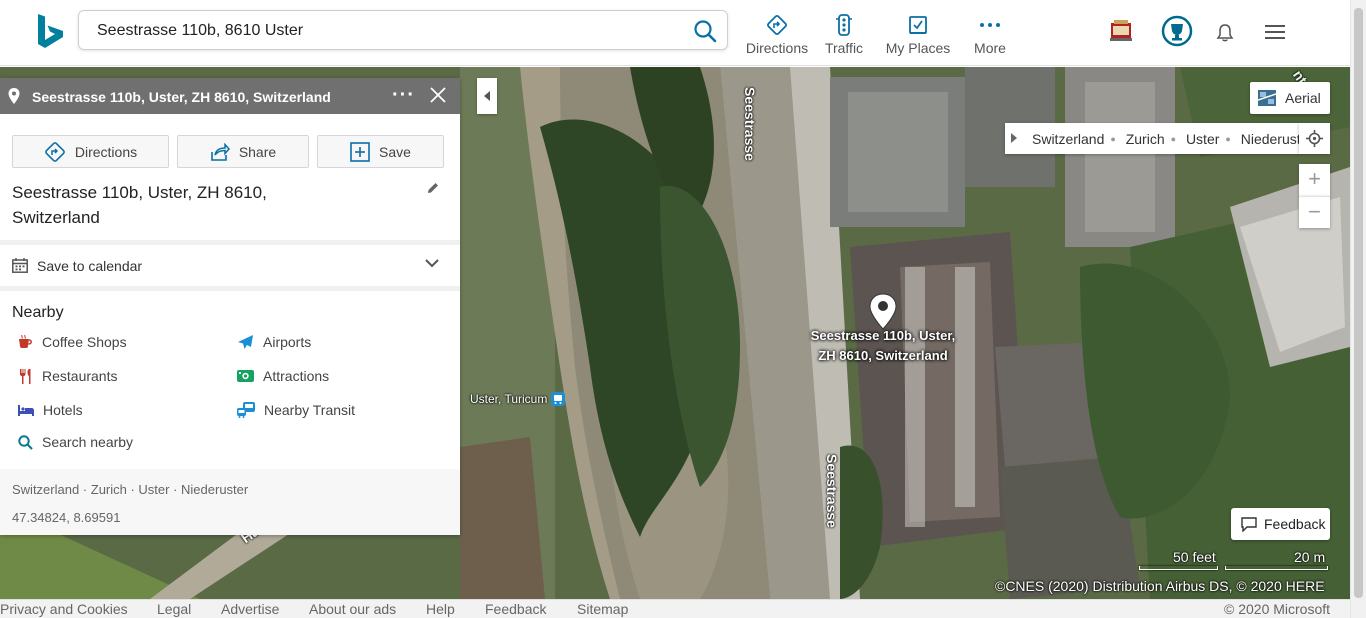 The image size is (1366, 618). I want to click on nearby-coffee-shops: Coffee Shops, so click(72, 342).